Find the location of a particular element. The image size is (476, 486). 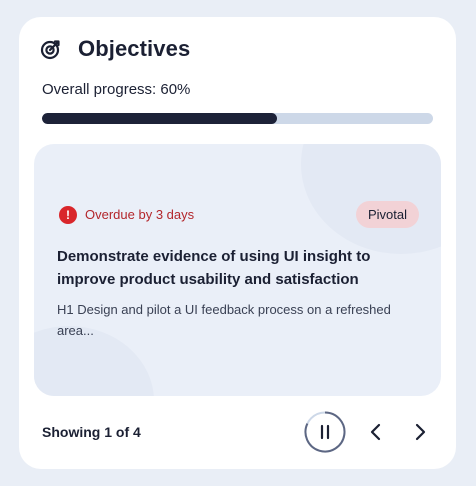

pause-icon is located at coordinates (325, 432).